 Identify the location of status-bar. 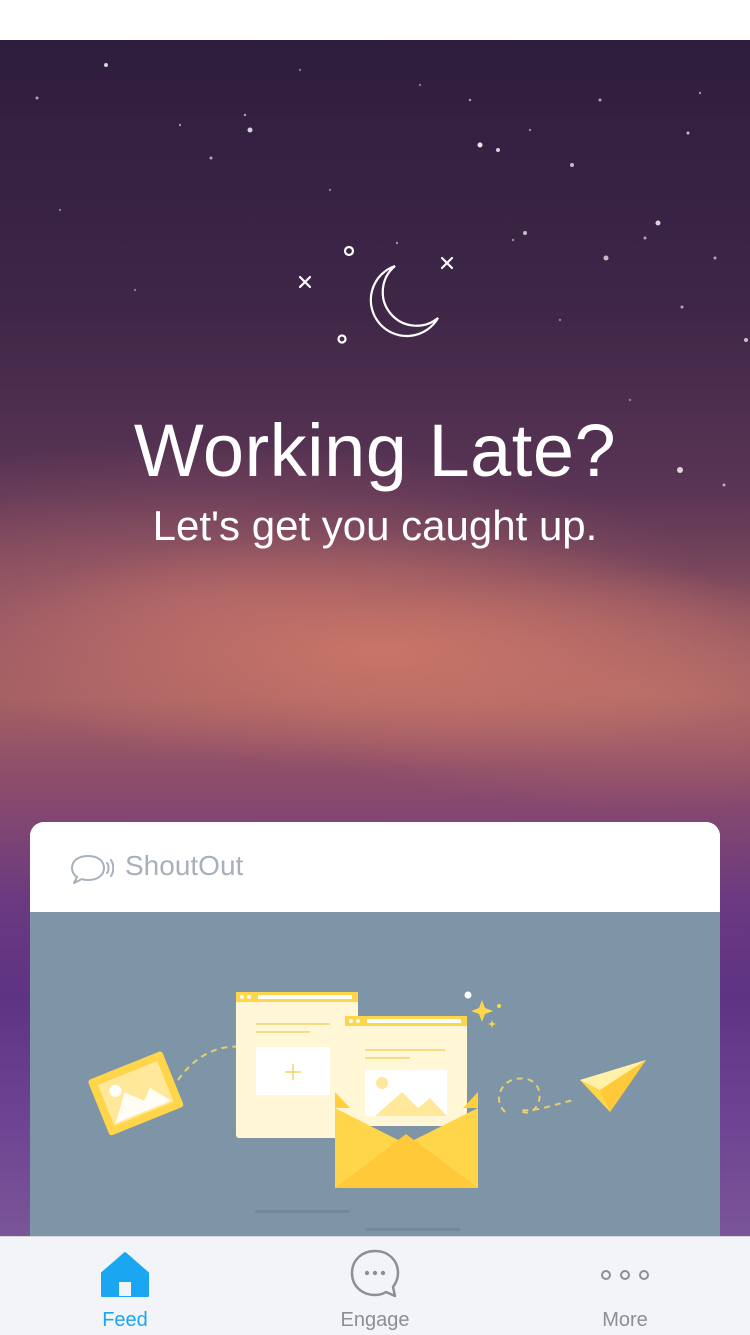
(375, 20).